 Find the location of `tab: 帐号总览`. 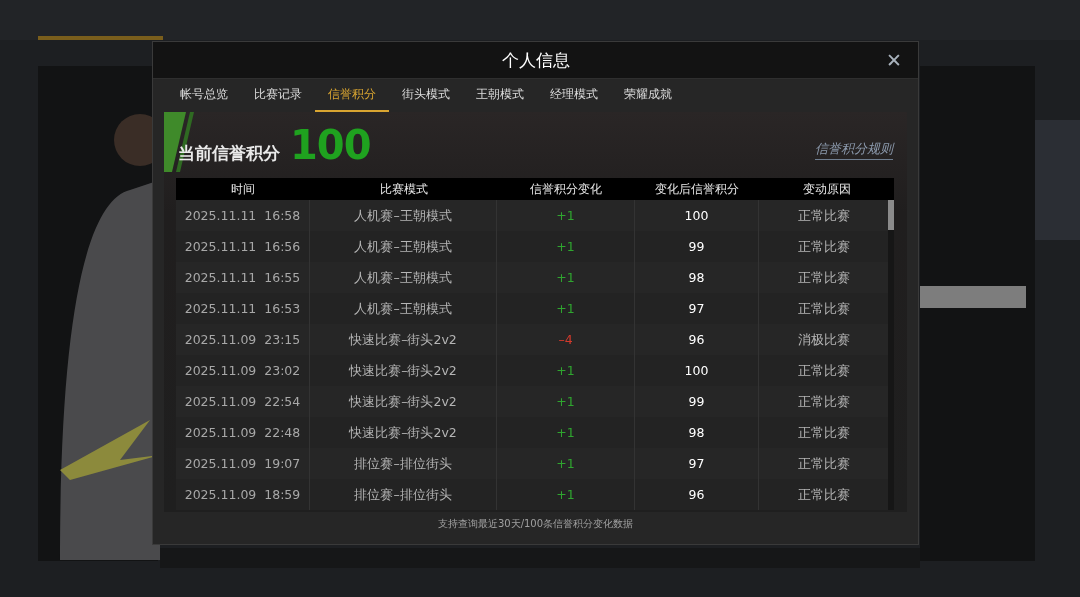

tab: 帐号总览 is located at coordinates (204, 95).